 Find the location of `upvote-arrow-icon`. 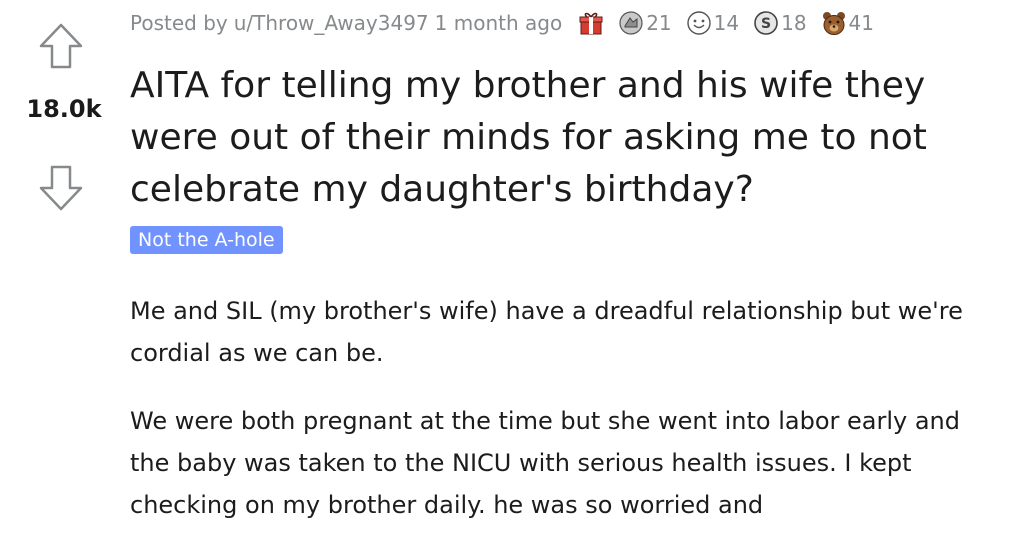

upvote-arrow-icon is located at coordinates (61, 46).